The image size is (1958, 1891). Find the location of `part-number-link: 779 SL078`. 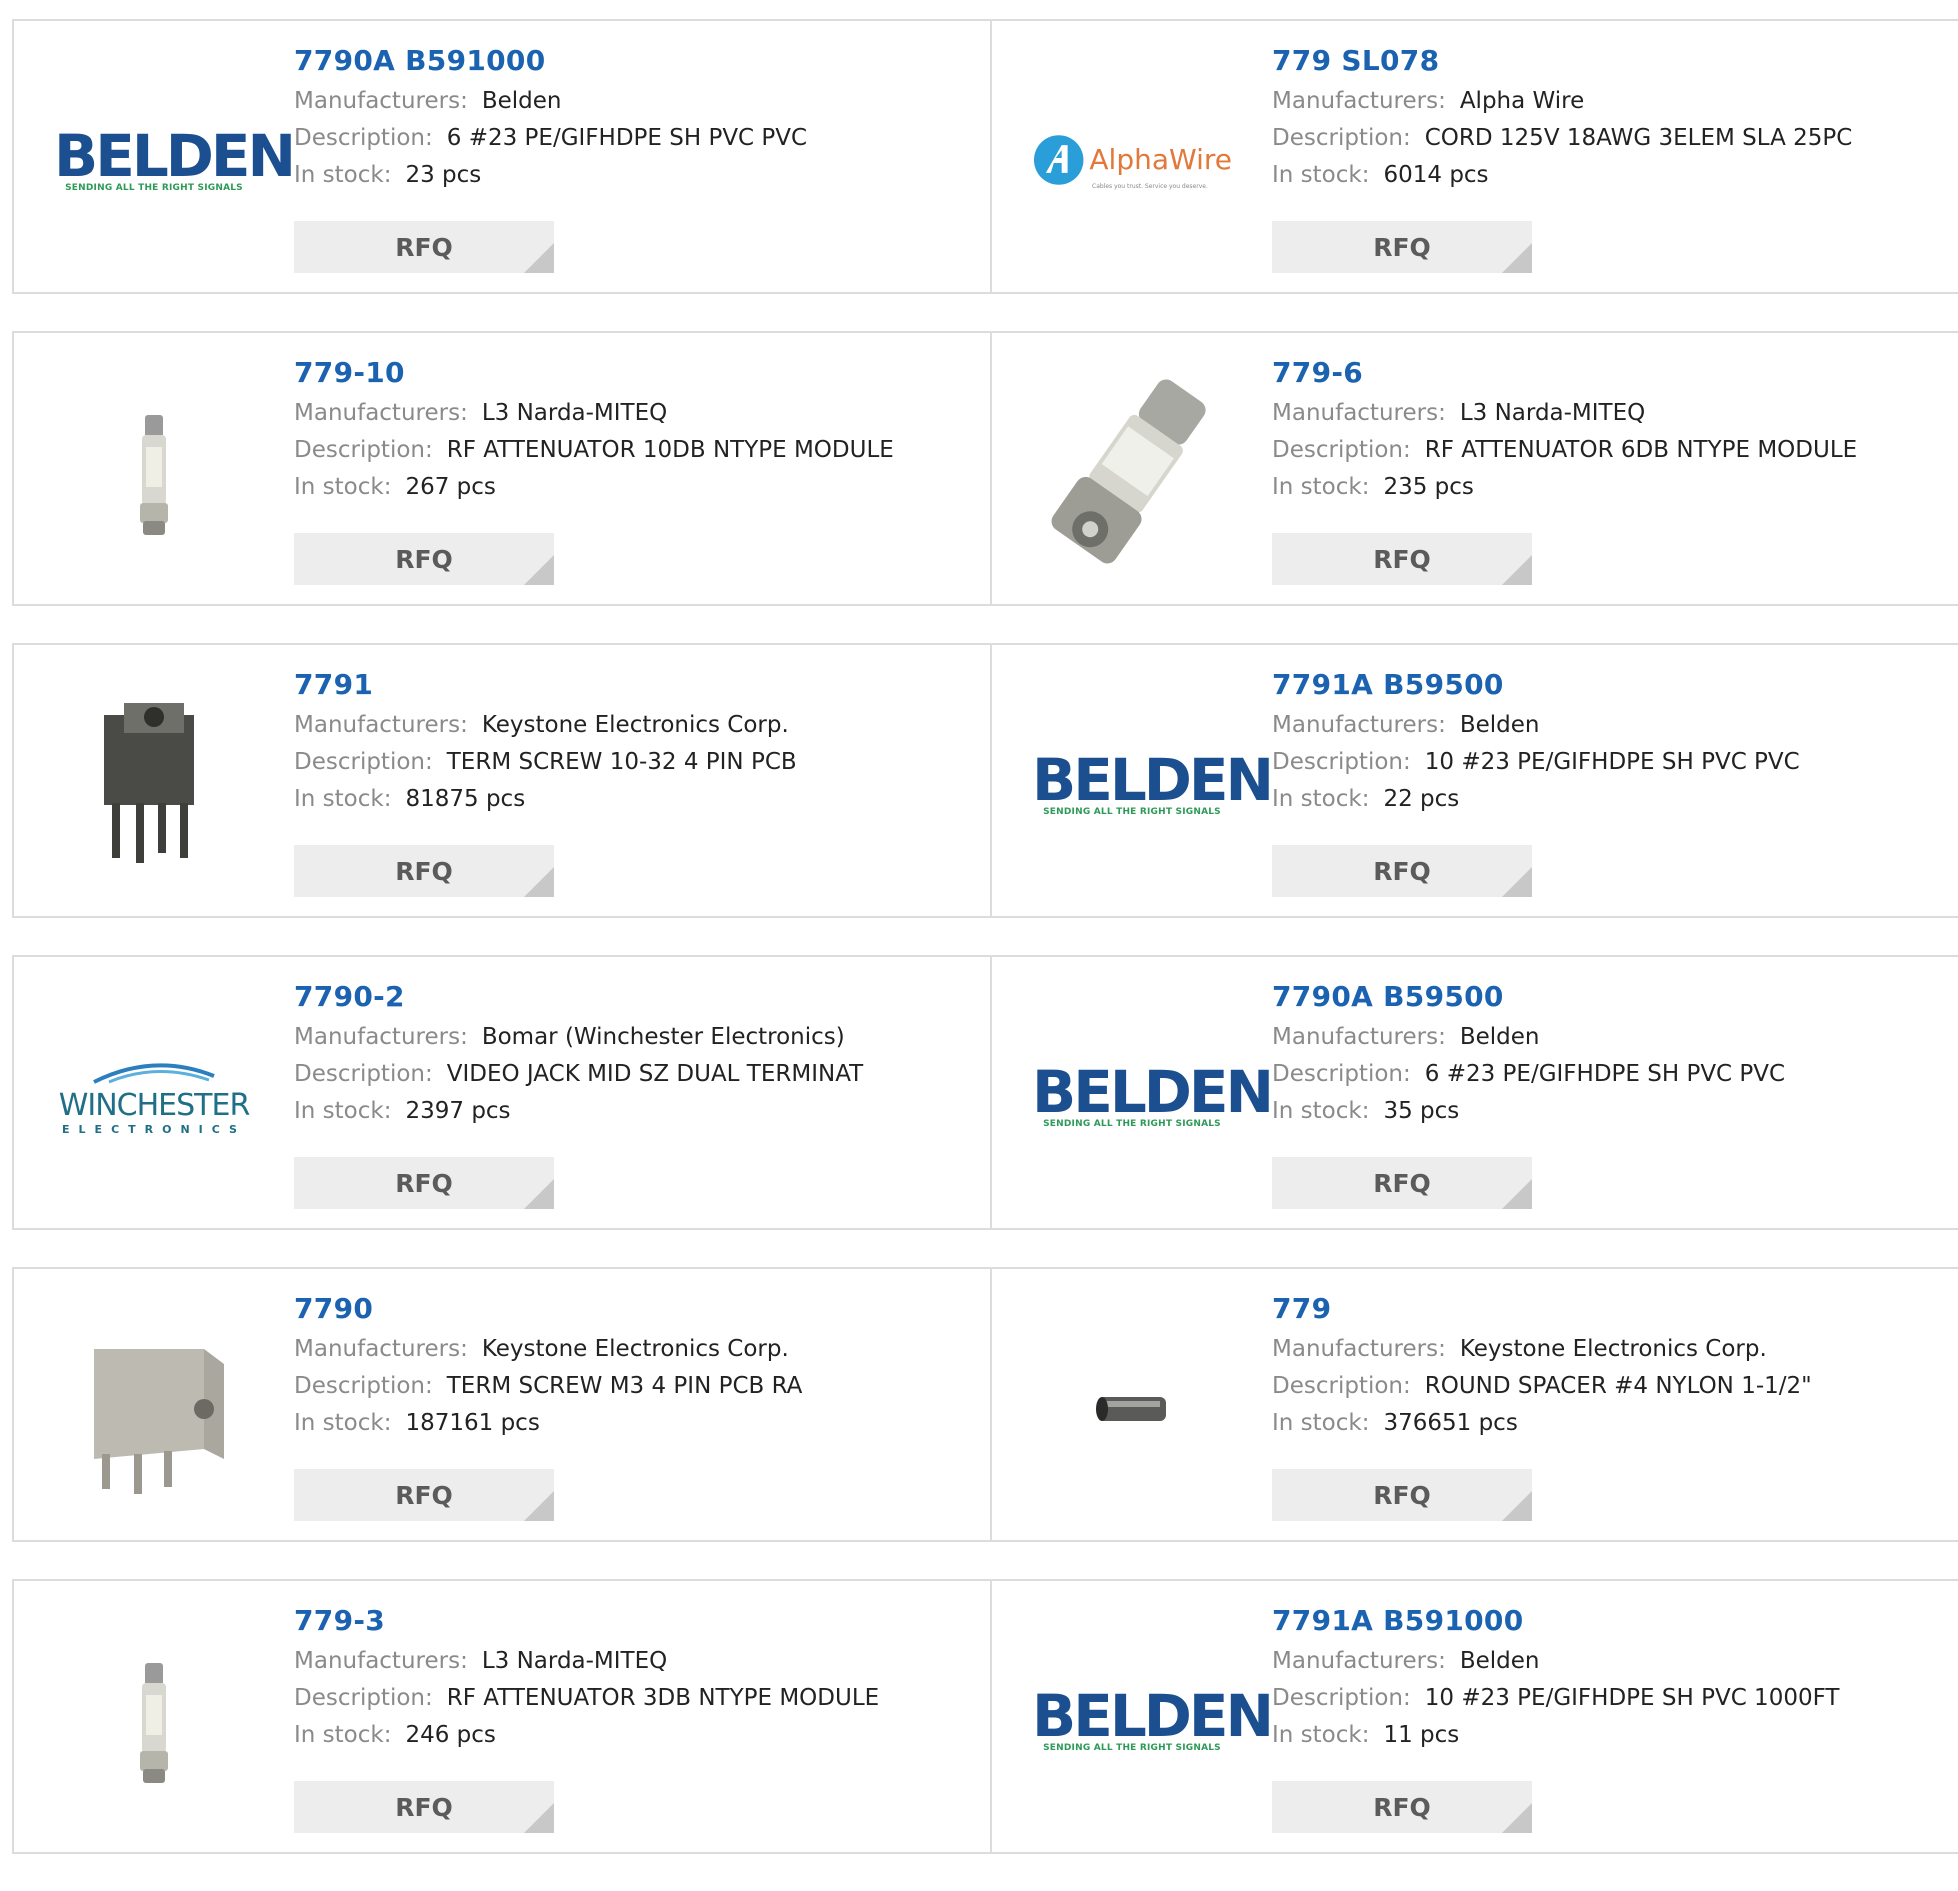

part-number-link: 779 SL078 is located at coordinates (1562, 63).